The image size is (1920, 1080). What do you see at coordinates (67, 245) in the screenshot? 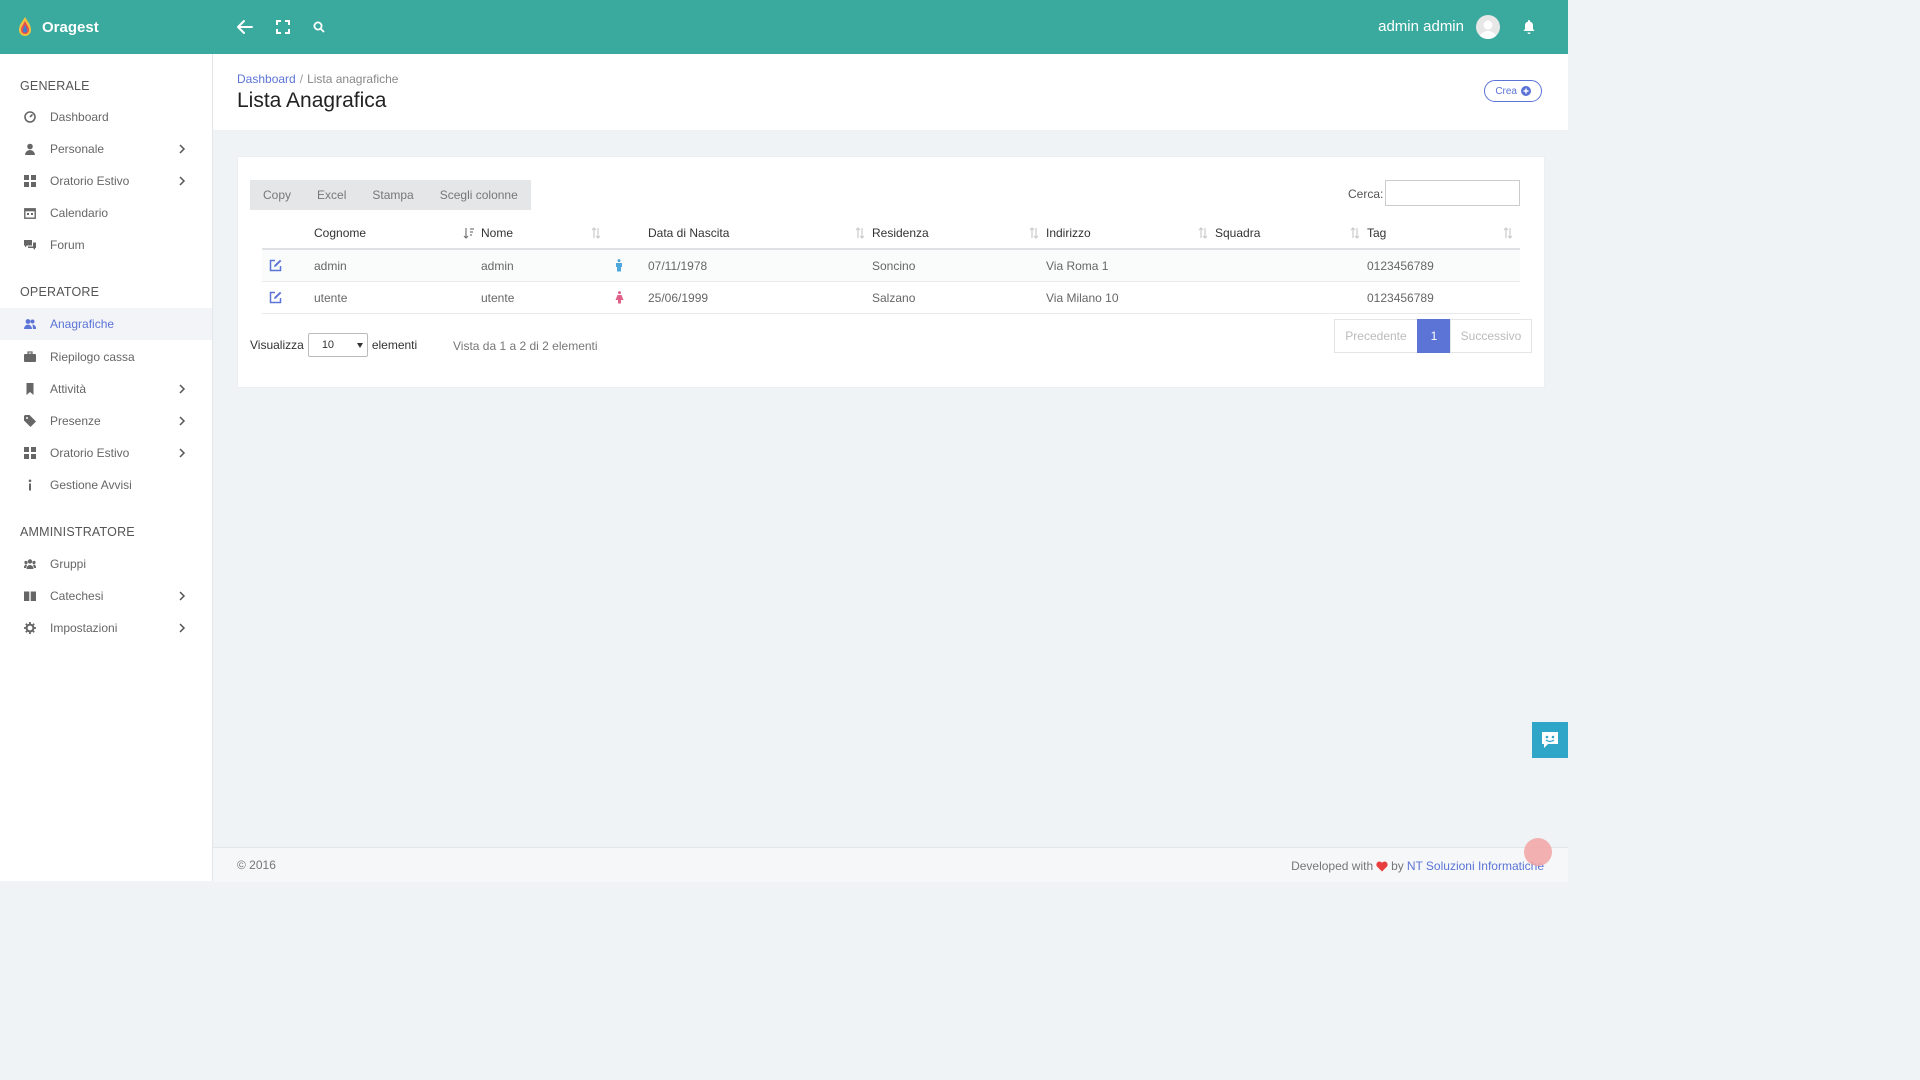
I see `sidebar-item-label: Forum` at bounding box center [67, 245].